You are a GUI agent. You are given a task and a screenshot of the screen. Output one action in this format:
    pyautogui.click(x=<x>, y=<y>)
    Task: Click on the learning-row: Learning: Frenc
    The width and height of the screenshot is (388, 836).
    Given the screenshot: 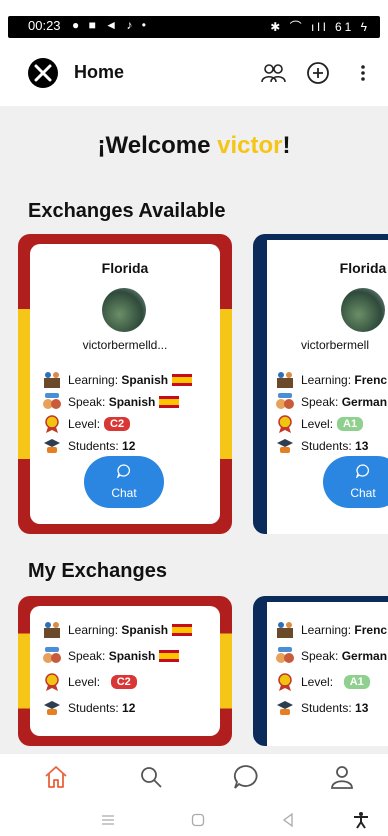 What is the action you would take?
    pyautogui.click(x=331, y=630)
    